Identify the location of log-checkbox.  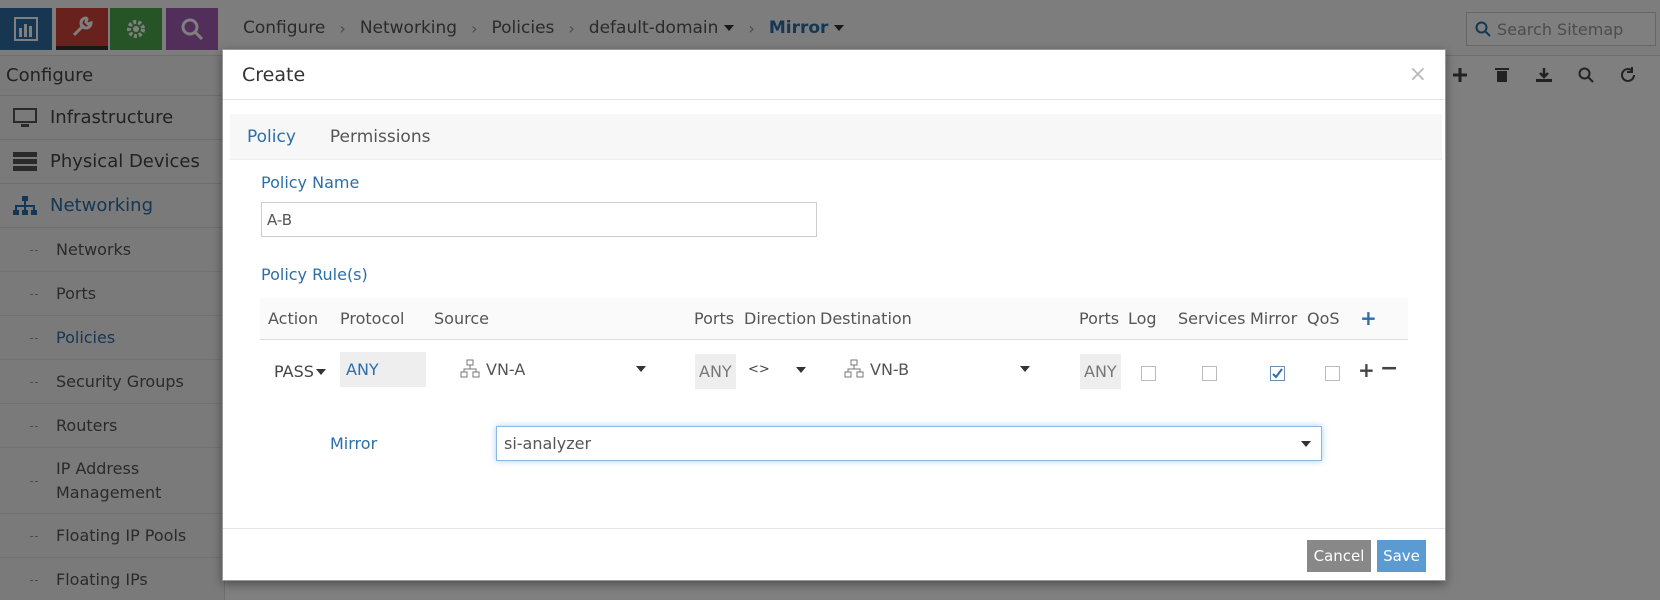
(1148, 373).